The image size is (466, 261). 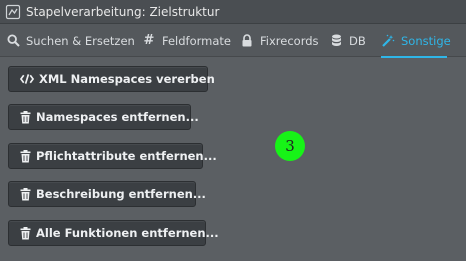 What do you see at coordinates (347, 40) in the screenshot?
I see `tab-db: DB` at bounding box center [347, 40].